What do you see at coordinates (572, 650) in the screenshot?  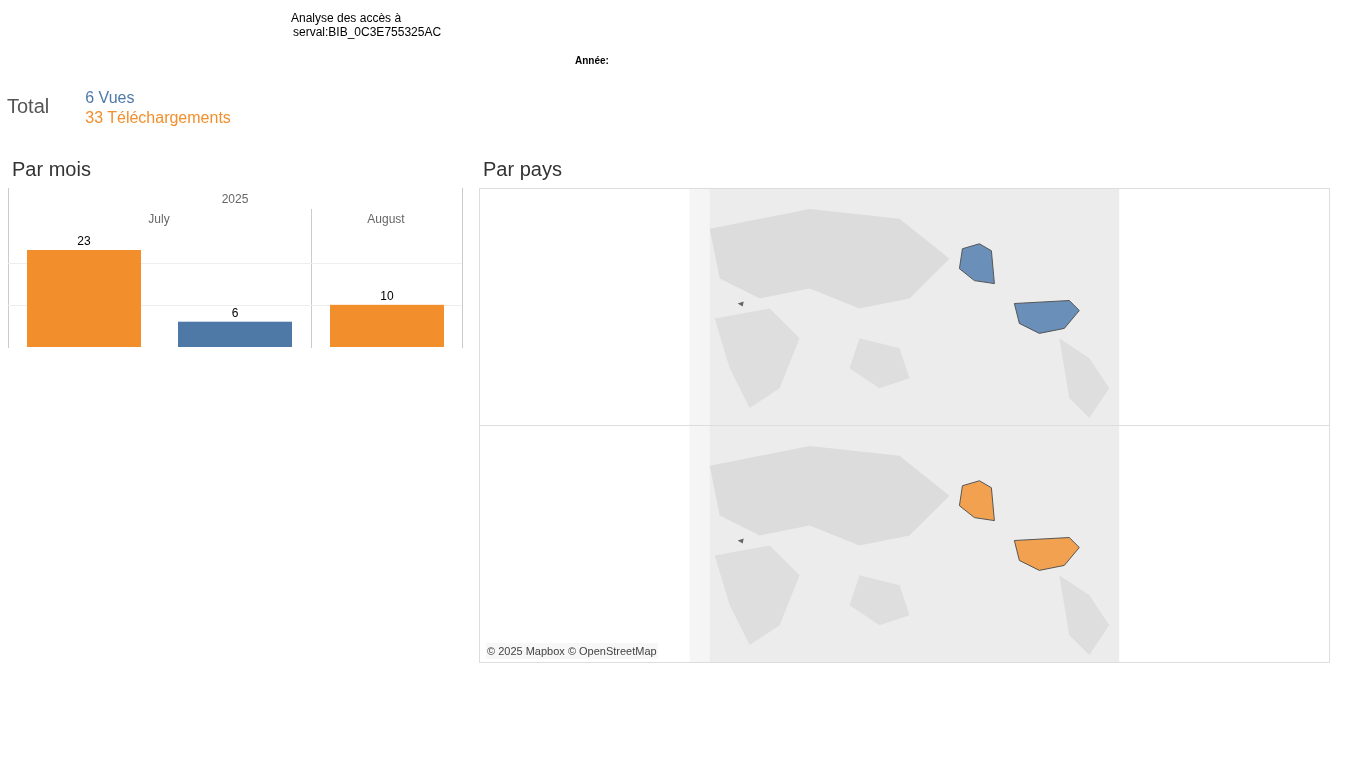 I see `map-attribution: © 2025 Mapbox © OpenStreetMap` at bounding box center [572, 650].